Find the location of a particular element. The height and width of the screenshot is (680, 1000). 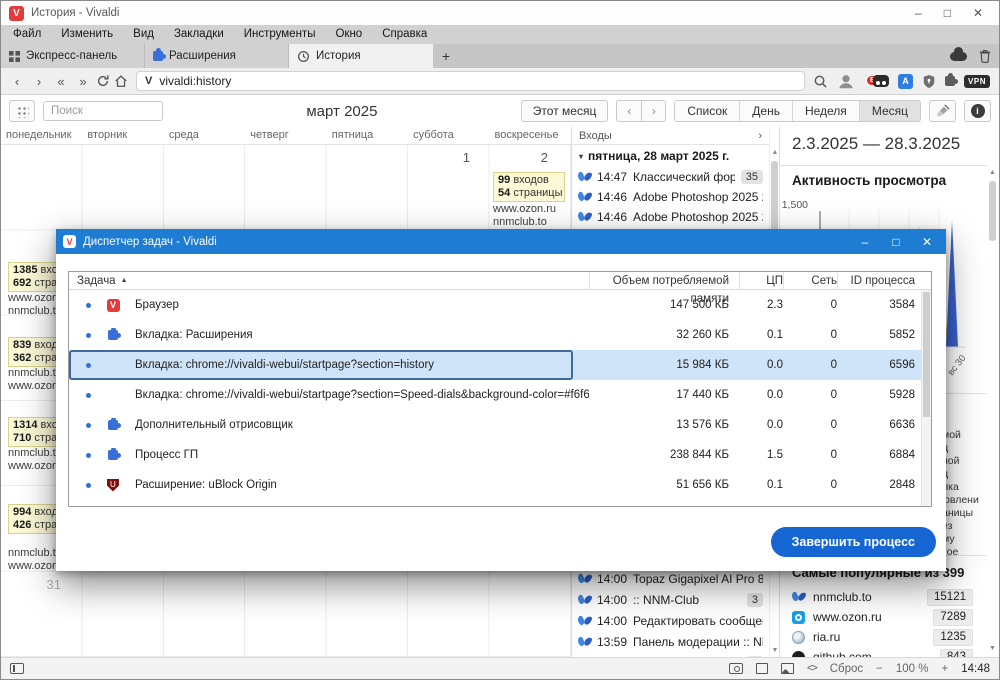

window-minimize-button: – is located at coordinates (918, 13).